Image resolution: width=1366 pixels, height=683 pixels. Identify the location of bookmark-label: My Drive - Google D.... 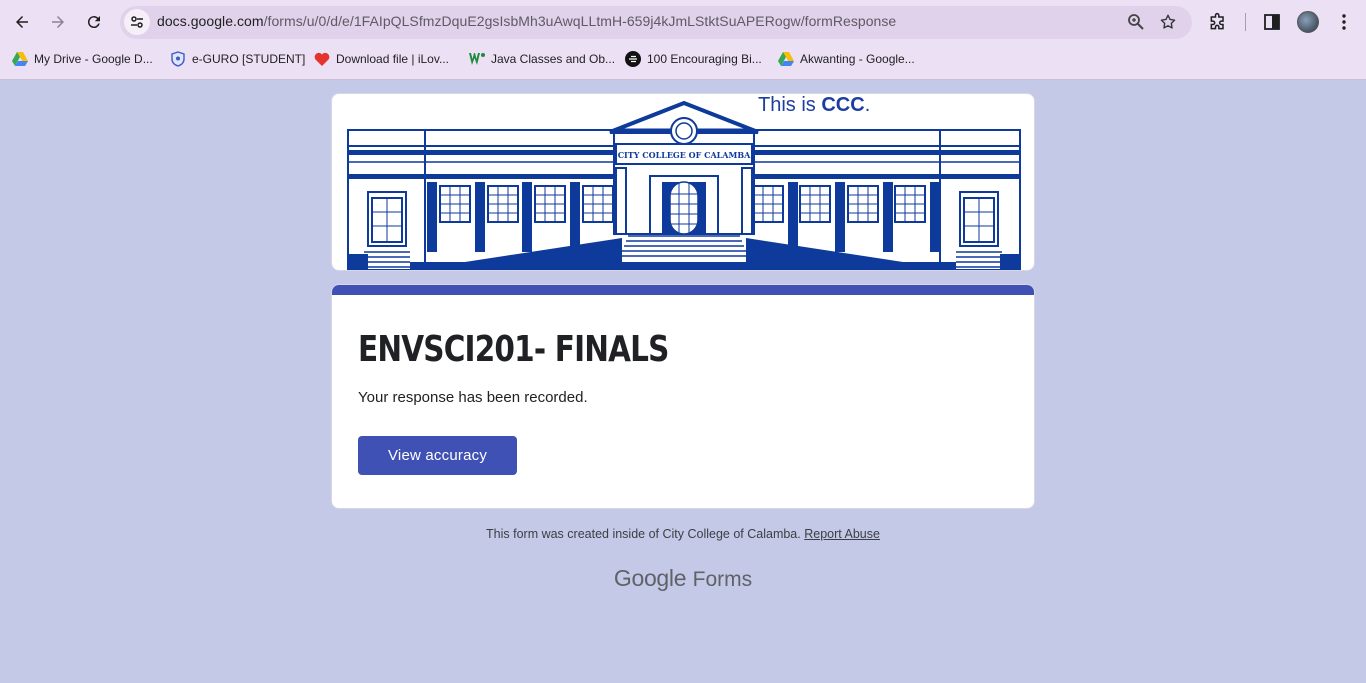
(93, 59).